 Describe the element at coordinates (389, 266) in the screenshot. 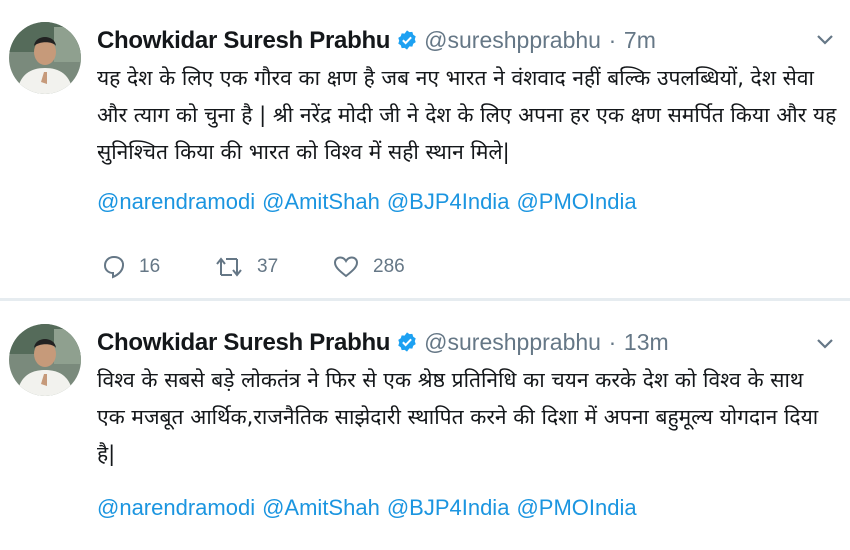

I see `like-count: 286` at that location.